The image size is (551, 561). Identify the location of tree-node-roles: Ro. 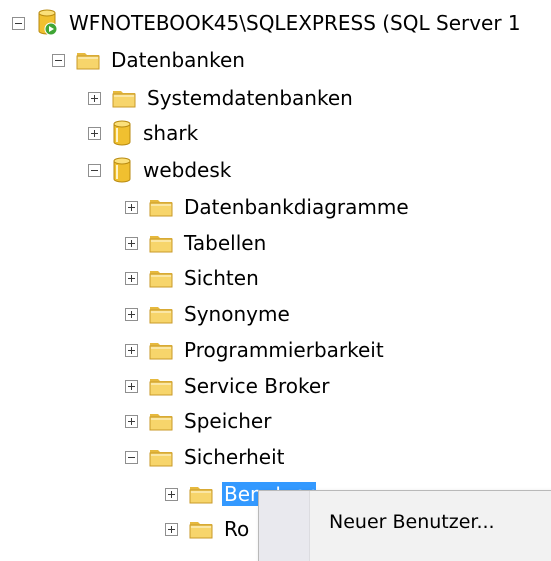
(208, 529).